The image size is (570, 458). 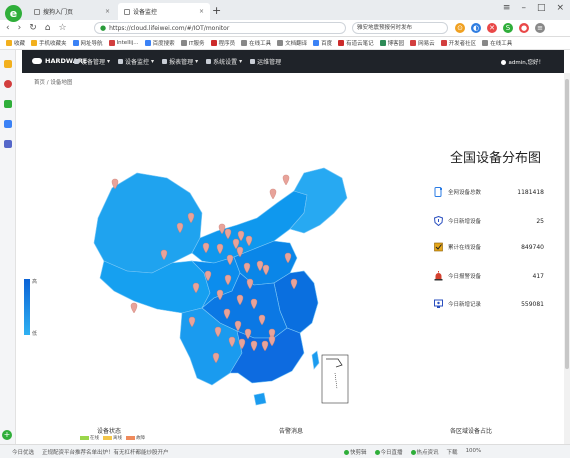 I want to click on main-menu: 设备管理 ▾ 设备监控 ▾ 报表管理 ▾ 系统设置 ▾ 运维管理, so click(x=177, y=61).